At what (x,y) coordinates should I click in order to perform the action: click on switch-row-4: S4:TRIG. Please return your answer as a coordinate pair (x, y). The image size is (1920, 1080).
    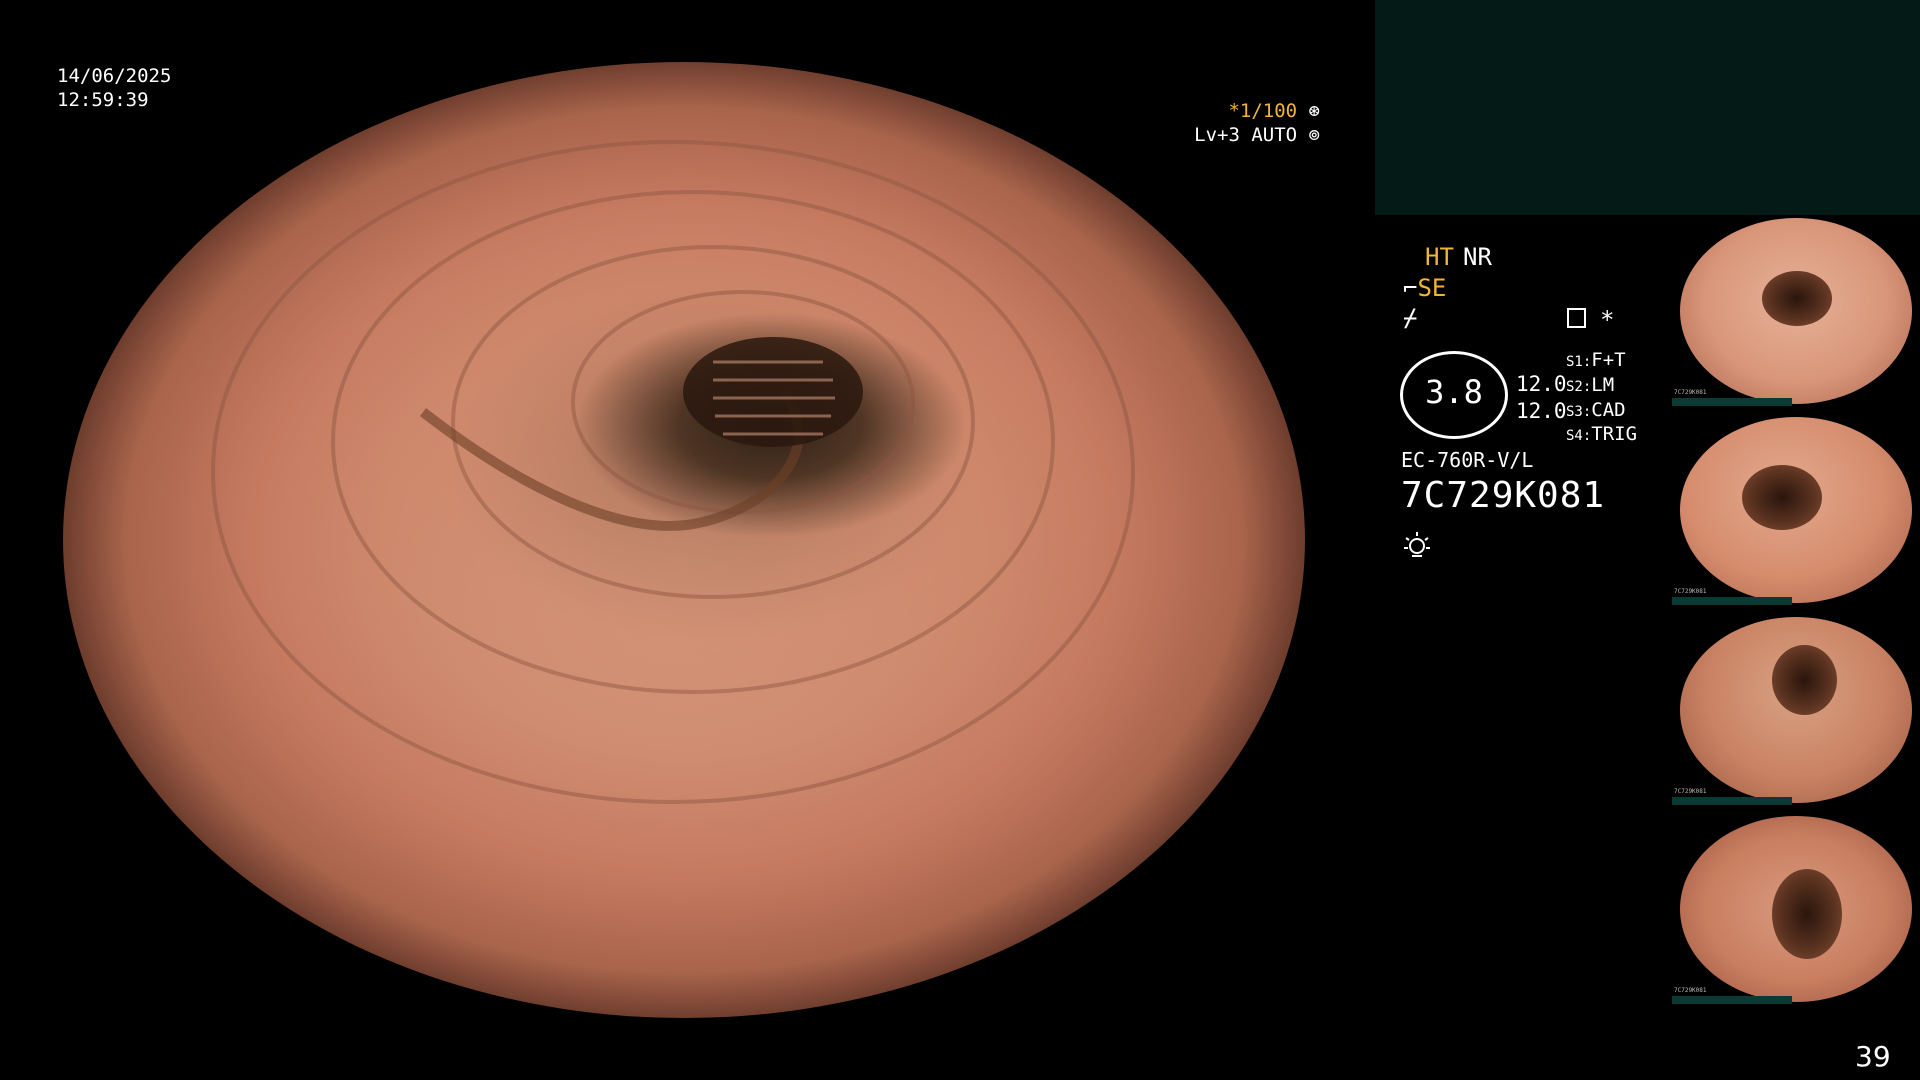
    Looking at the image, I should click on (1601, 434).